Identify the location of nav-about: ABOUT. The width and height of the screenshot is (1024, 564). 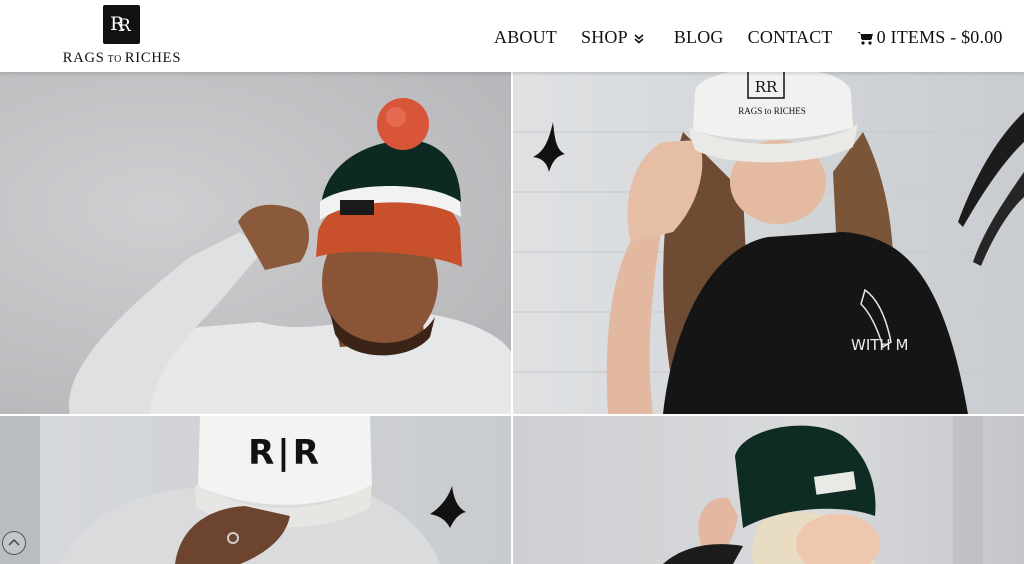
(525, 37).